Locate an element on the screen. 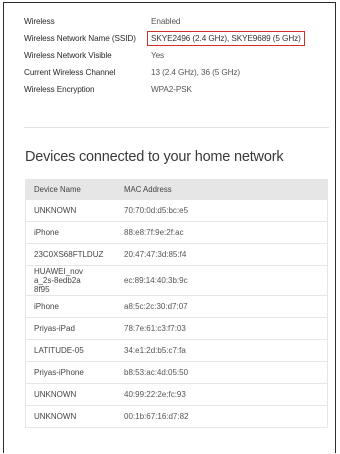 This screenshot has width=340, height=454. table-row: Priyas-iPhone b8:53:ac:4d:05:50 is located at coordinates (176, 372).